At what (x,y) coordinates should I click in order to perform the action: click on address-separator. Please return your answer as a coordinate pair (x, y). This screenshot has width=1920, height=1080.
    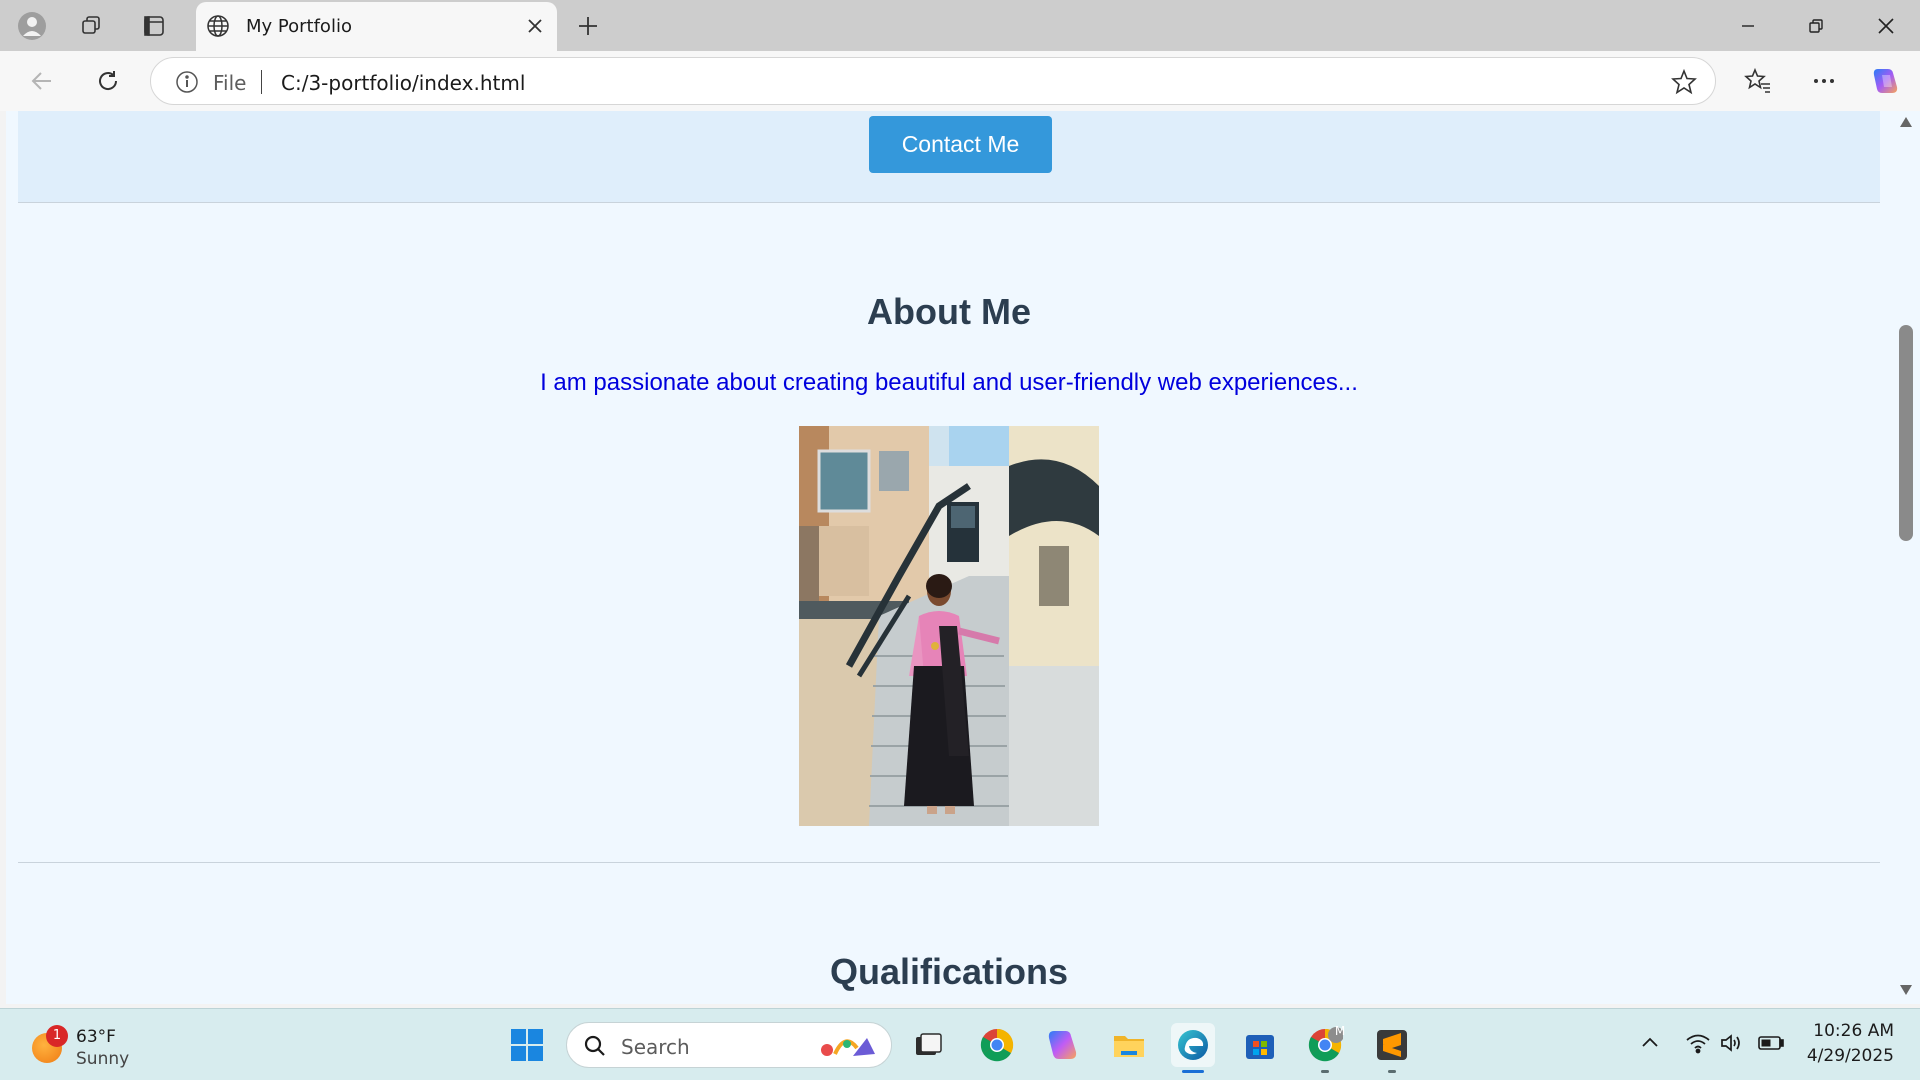
    Looking at the image, I should click on (261, 82).